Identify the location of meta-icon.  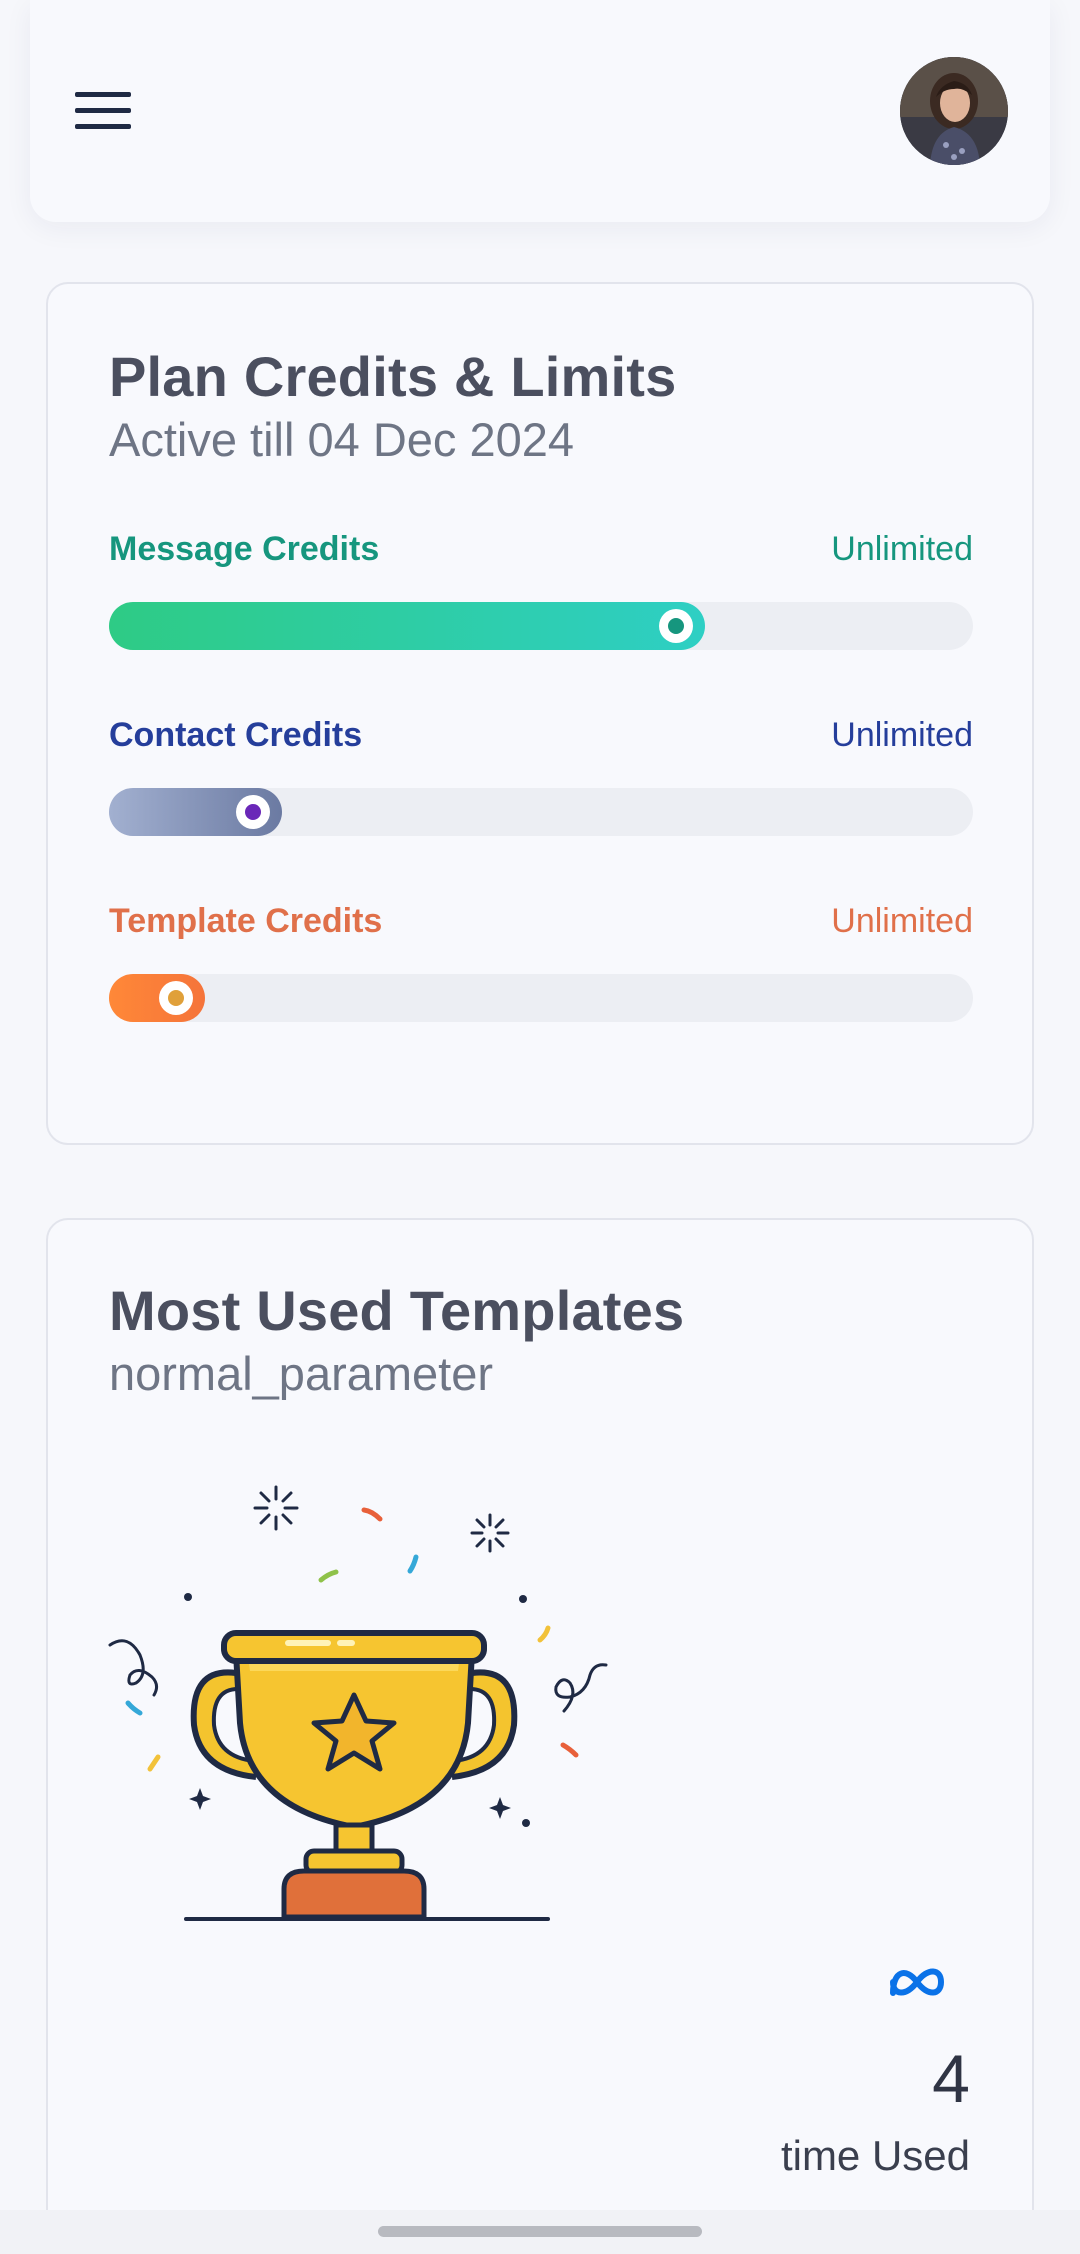
(917, 1982).